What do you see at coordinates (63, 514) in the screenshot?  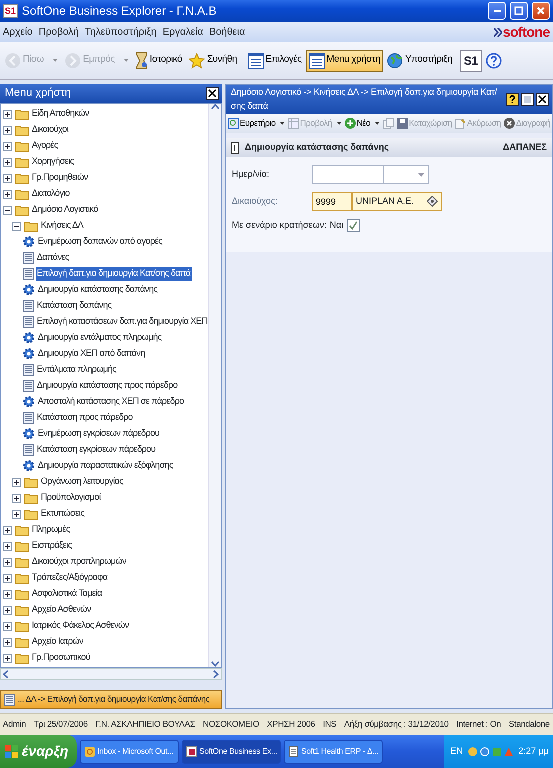 I see `tree-item: Εκτυπώσεις` at bounding box center [63, 514].